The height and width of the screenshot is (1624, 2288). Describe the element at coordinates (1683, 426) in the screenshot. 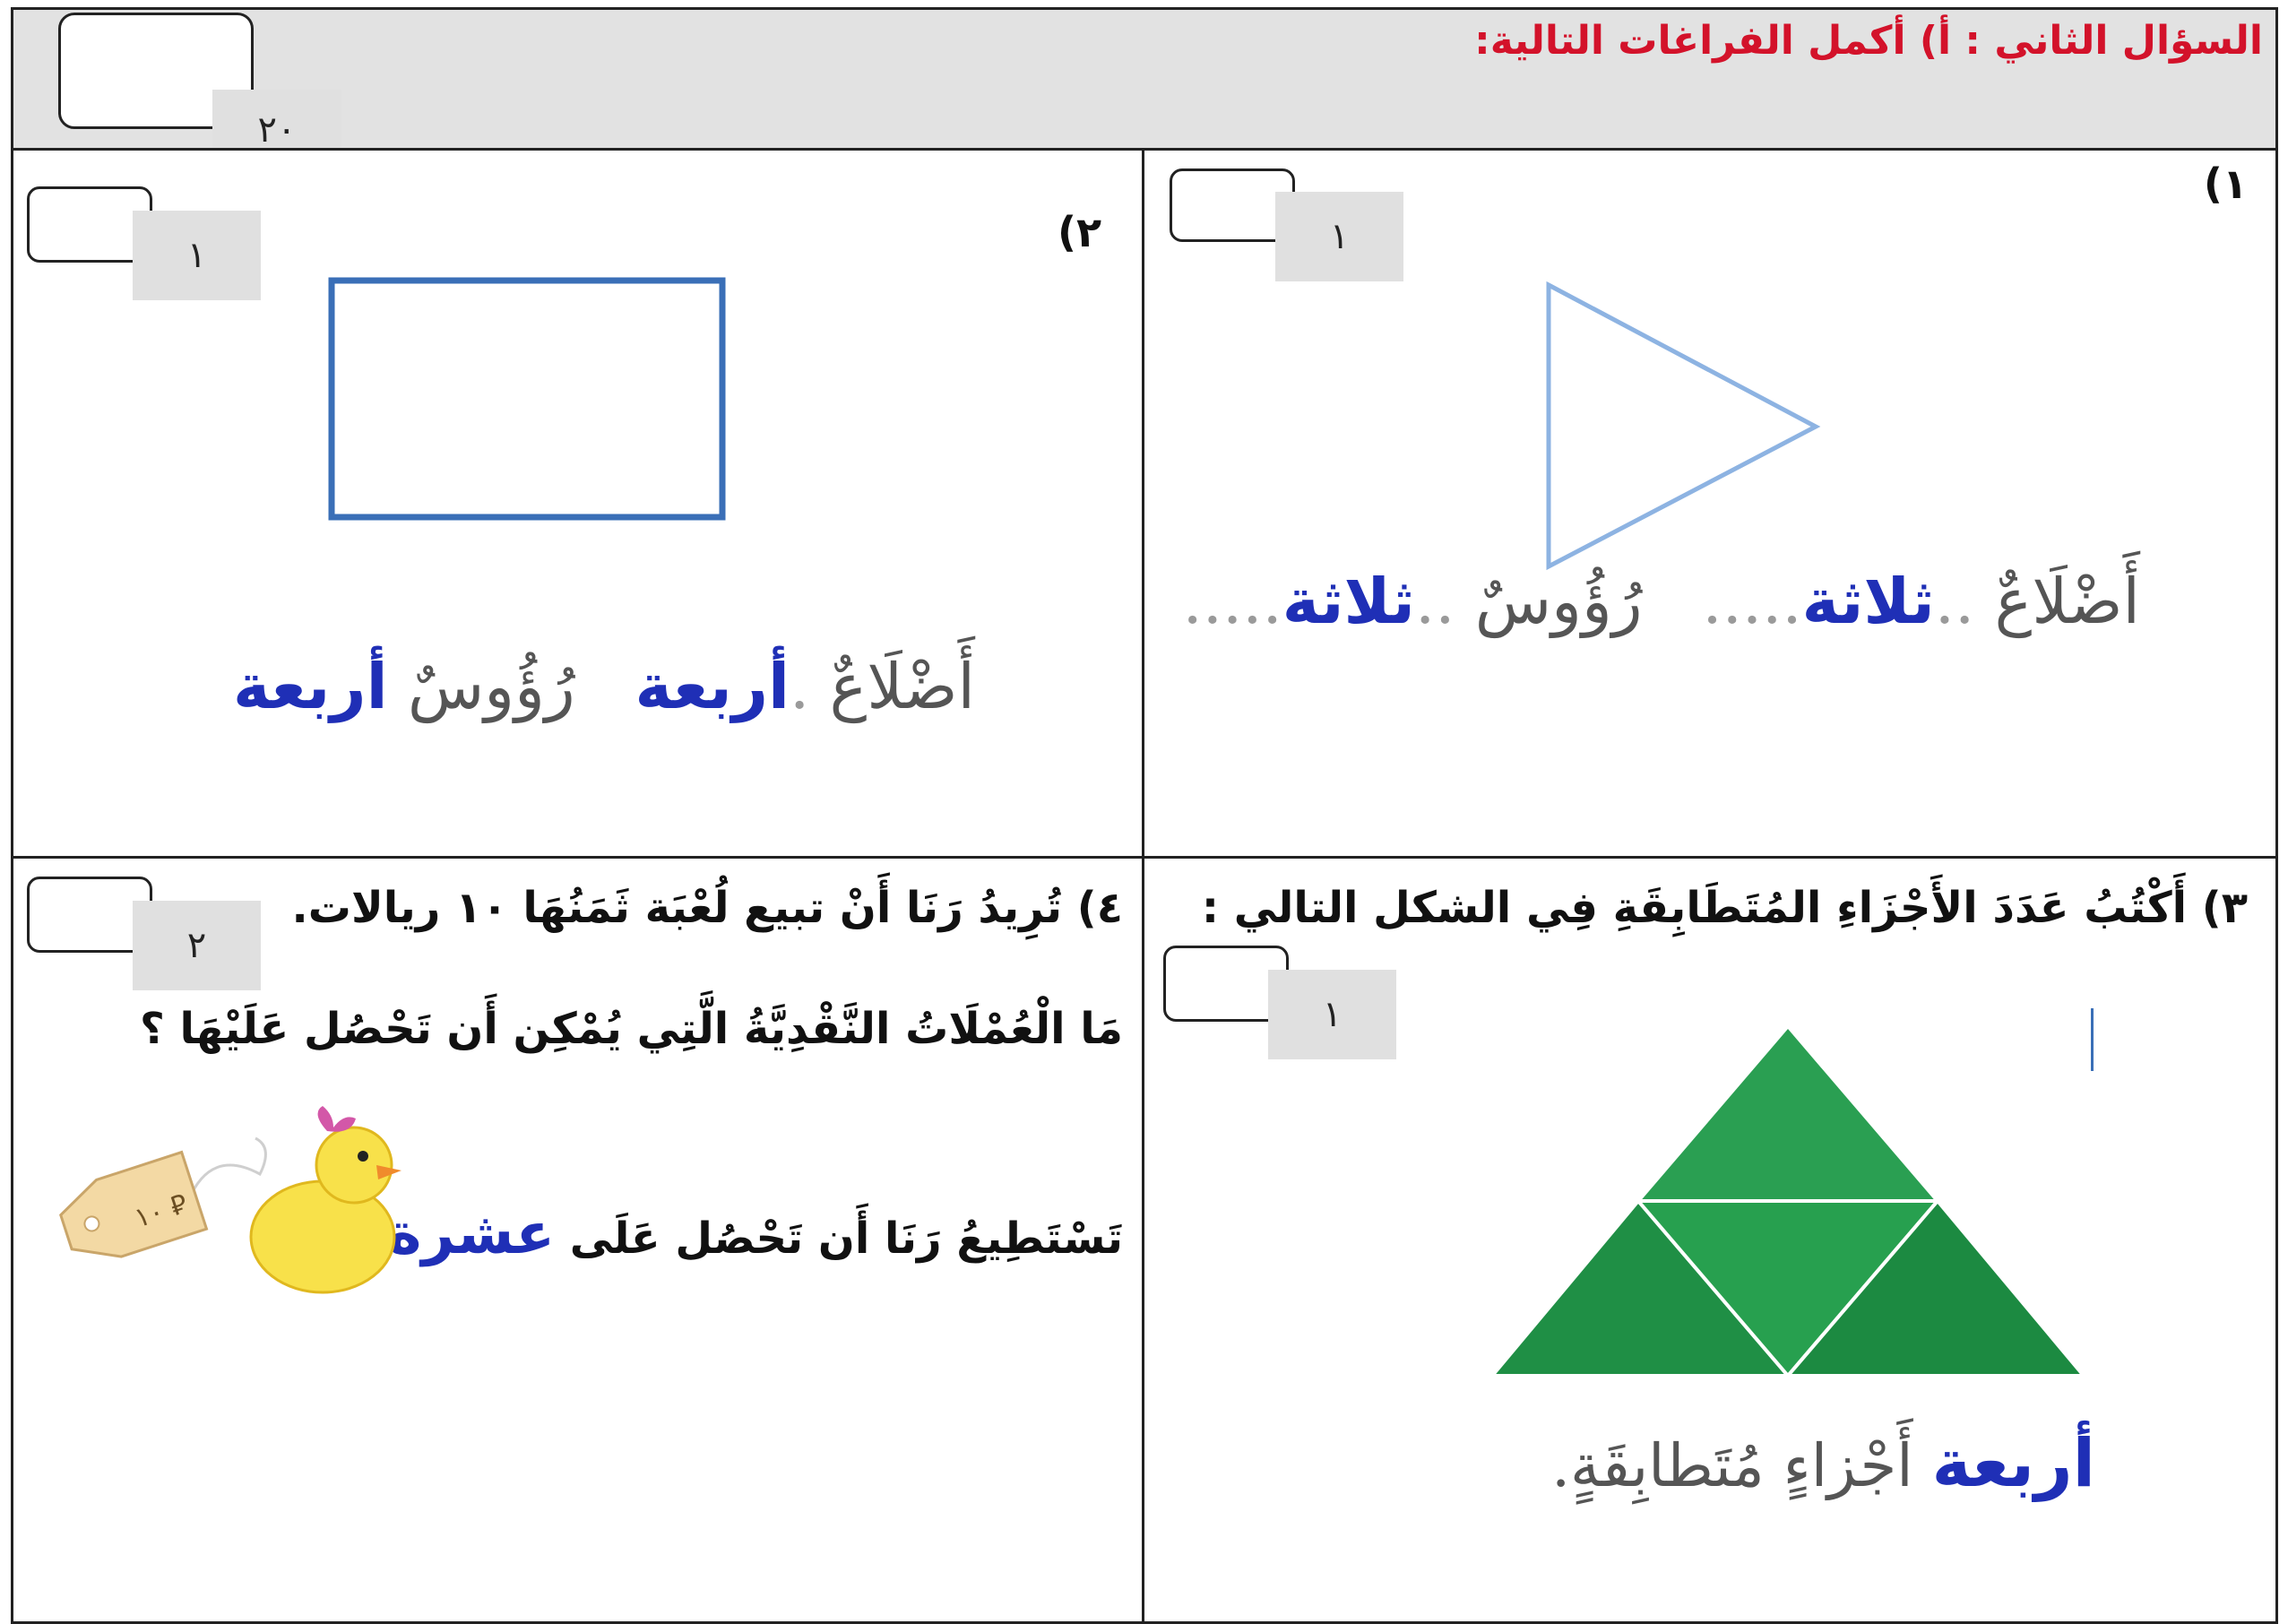

I see `triangle-shape` at that location.